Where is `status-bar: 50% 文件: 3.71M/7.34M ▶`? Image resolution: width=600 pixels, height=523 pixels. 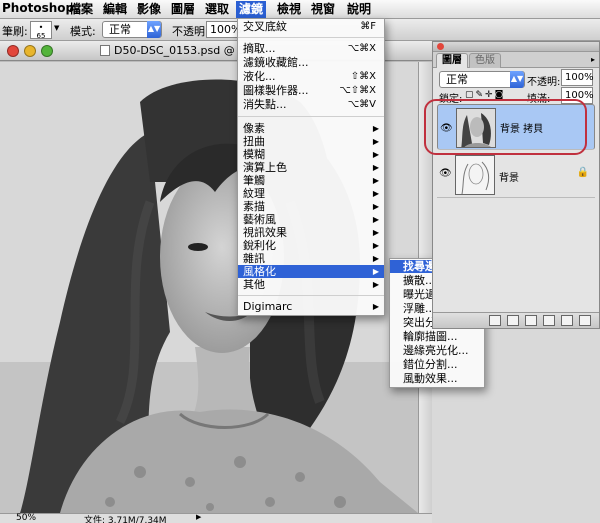 status-bar: 50% 文件: 3.71M/7.34M ▶ is located at coordinates (216, 518).